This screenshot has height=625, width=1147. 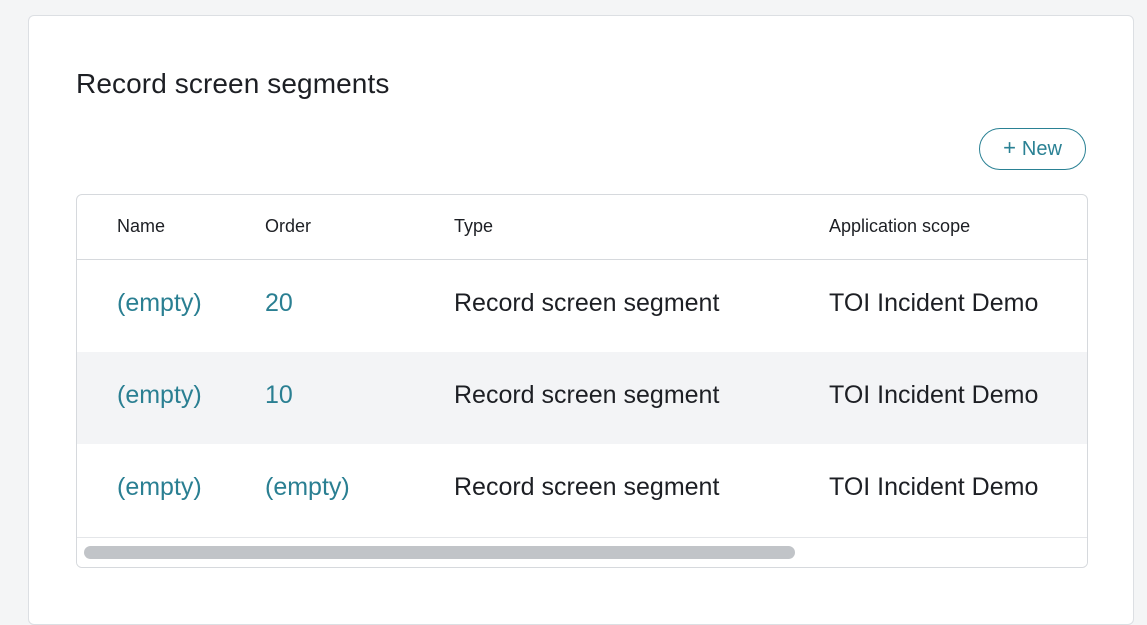 I want to click on section-title: Record screen segments, so click(x=233, y=83).